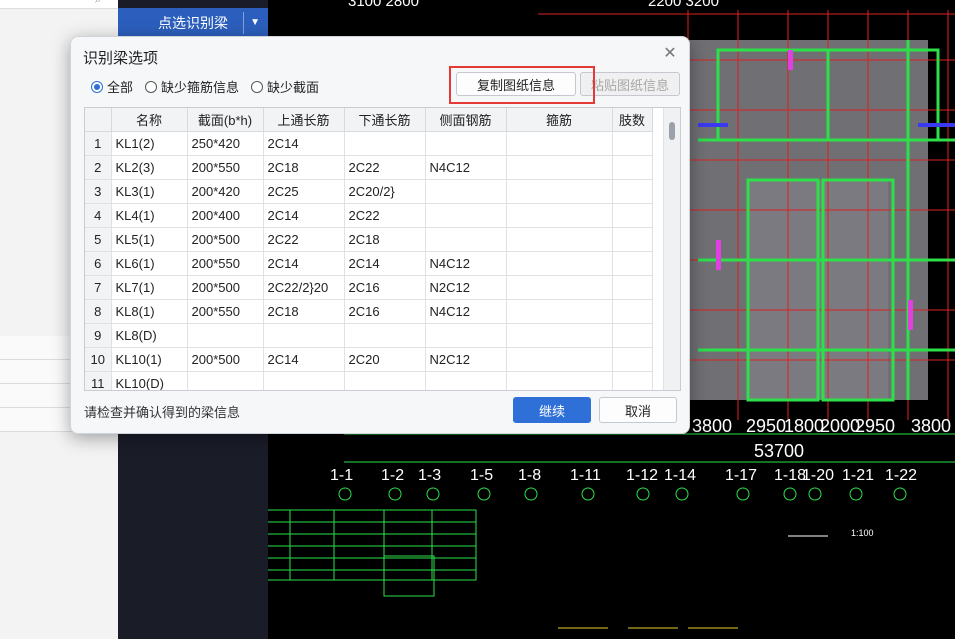 Image resolution: width=955 pixels, height=639 pixels. I want to click on column-header: 截面(b*h), so click(225, 120).